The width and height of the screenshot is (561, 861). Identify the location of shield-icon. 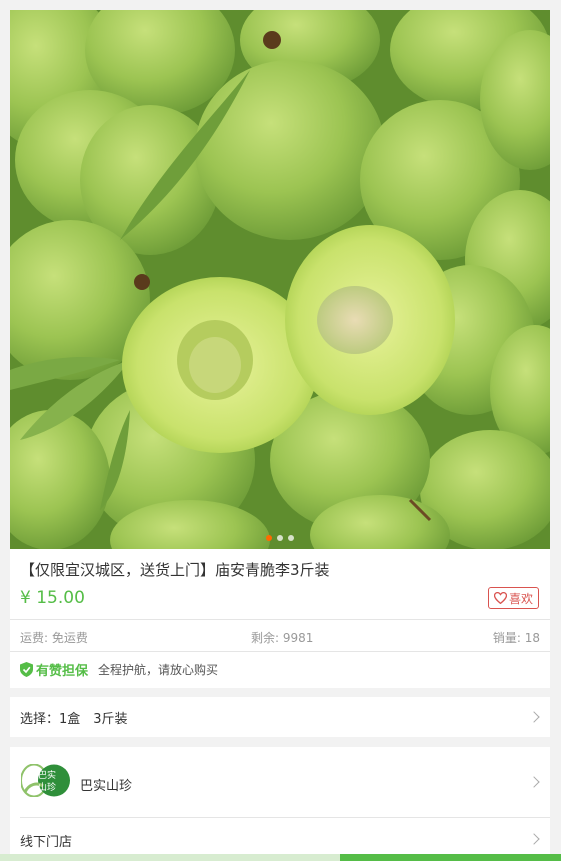
(26, 669).